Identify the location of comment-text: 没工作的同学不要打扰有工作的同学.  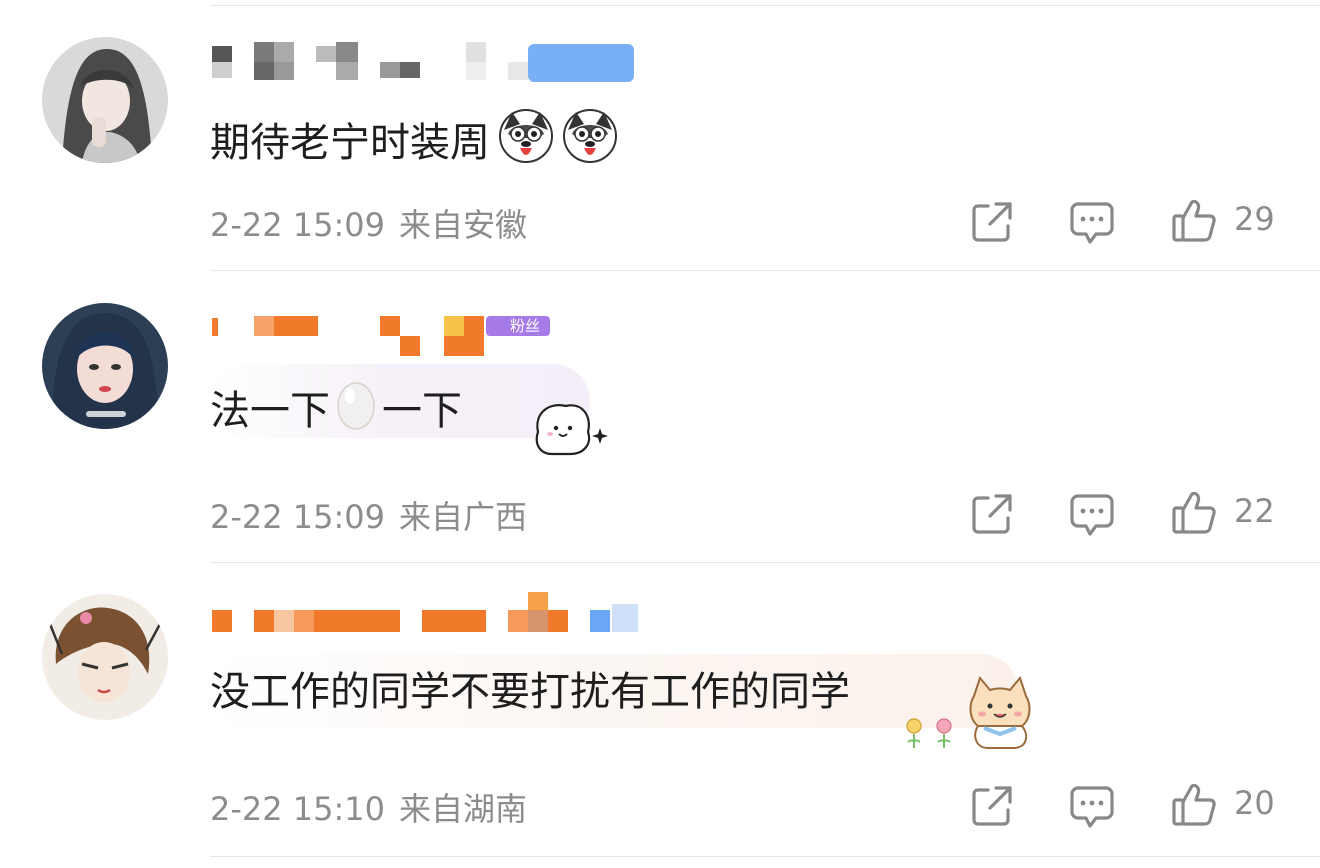
(530, 692).